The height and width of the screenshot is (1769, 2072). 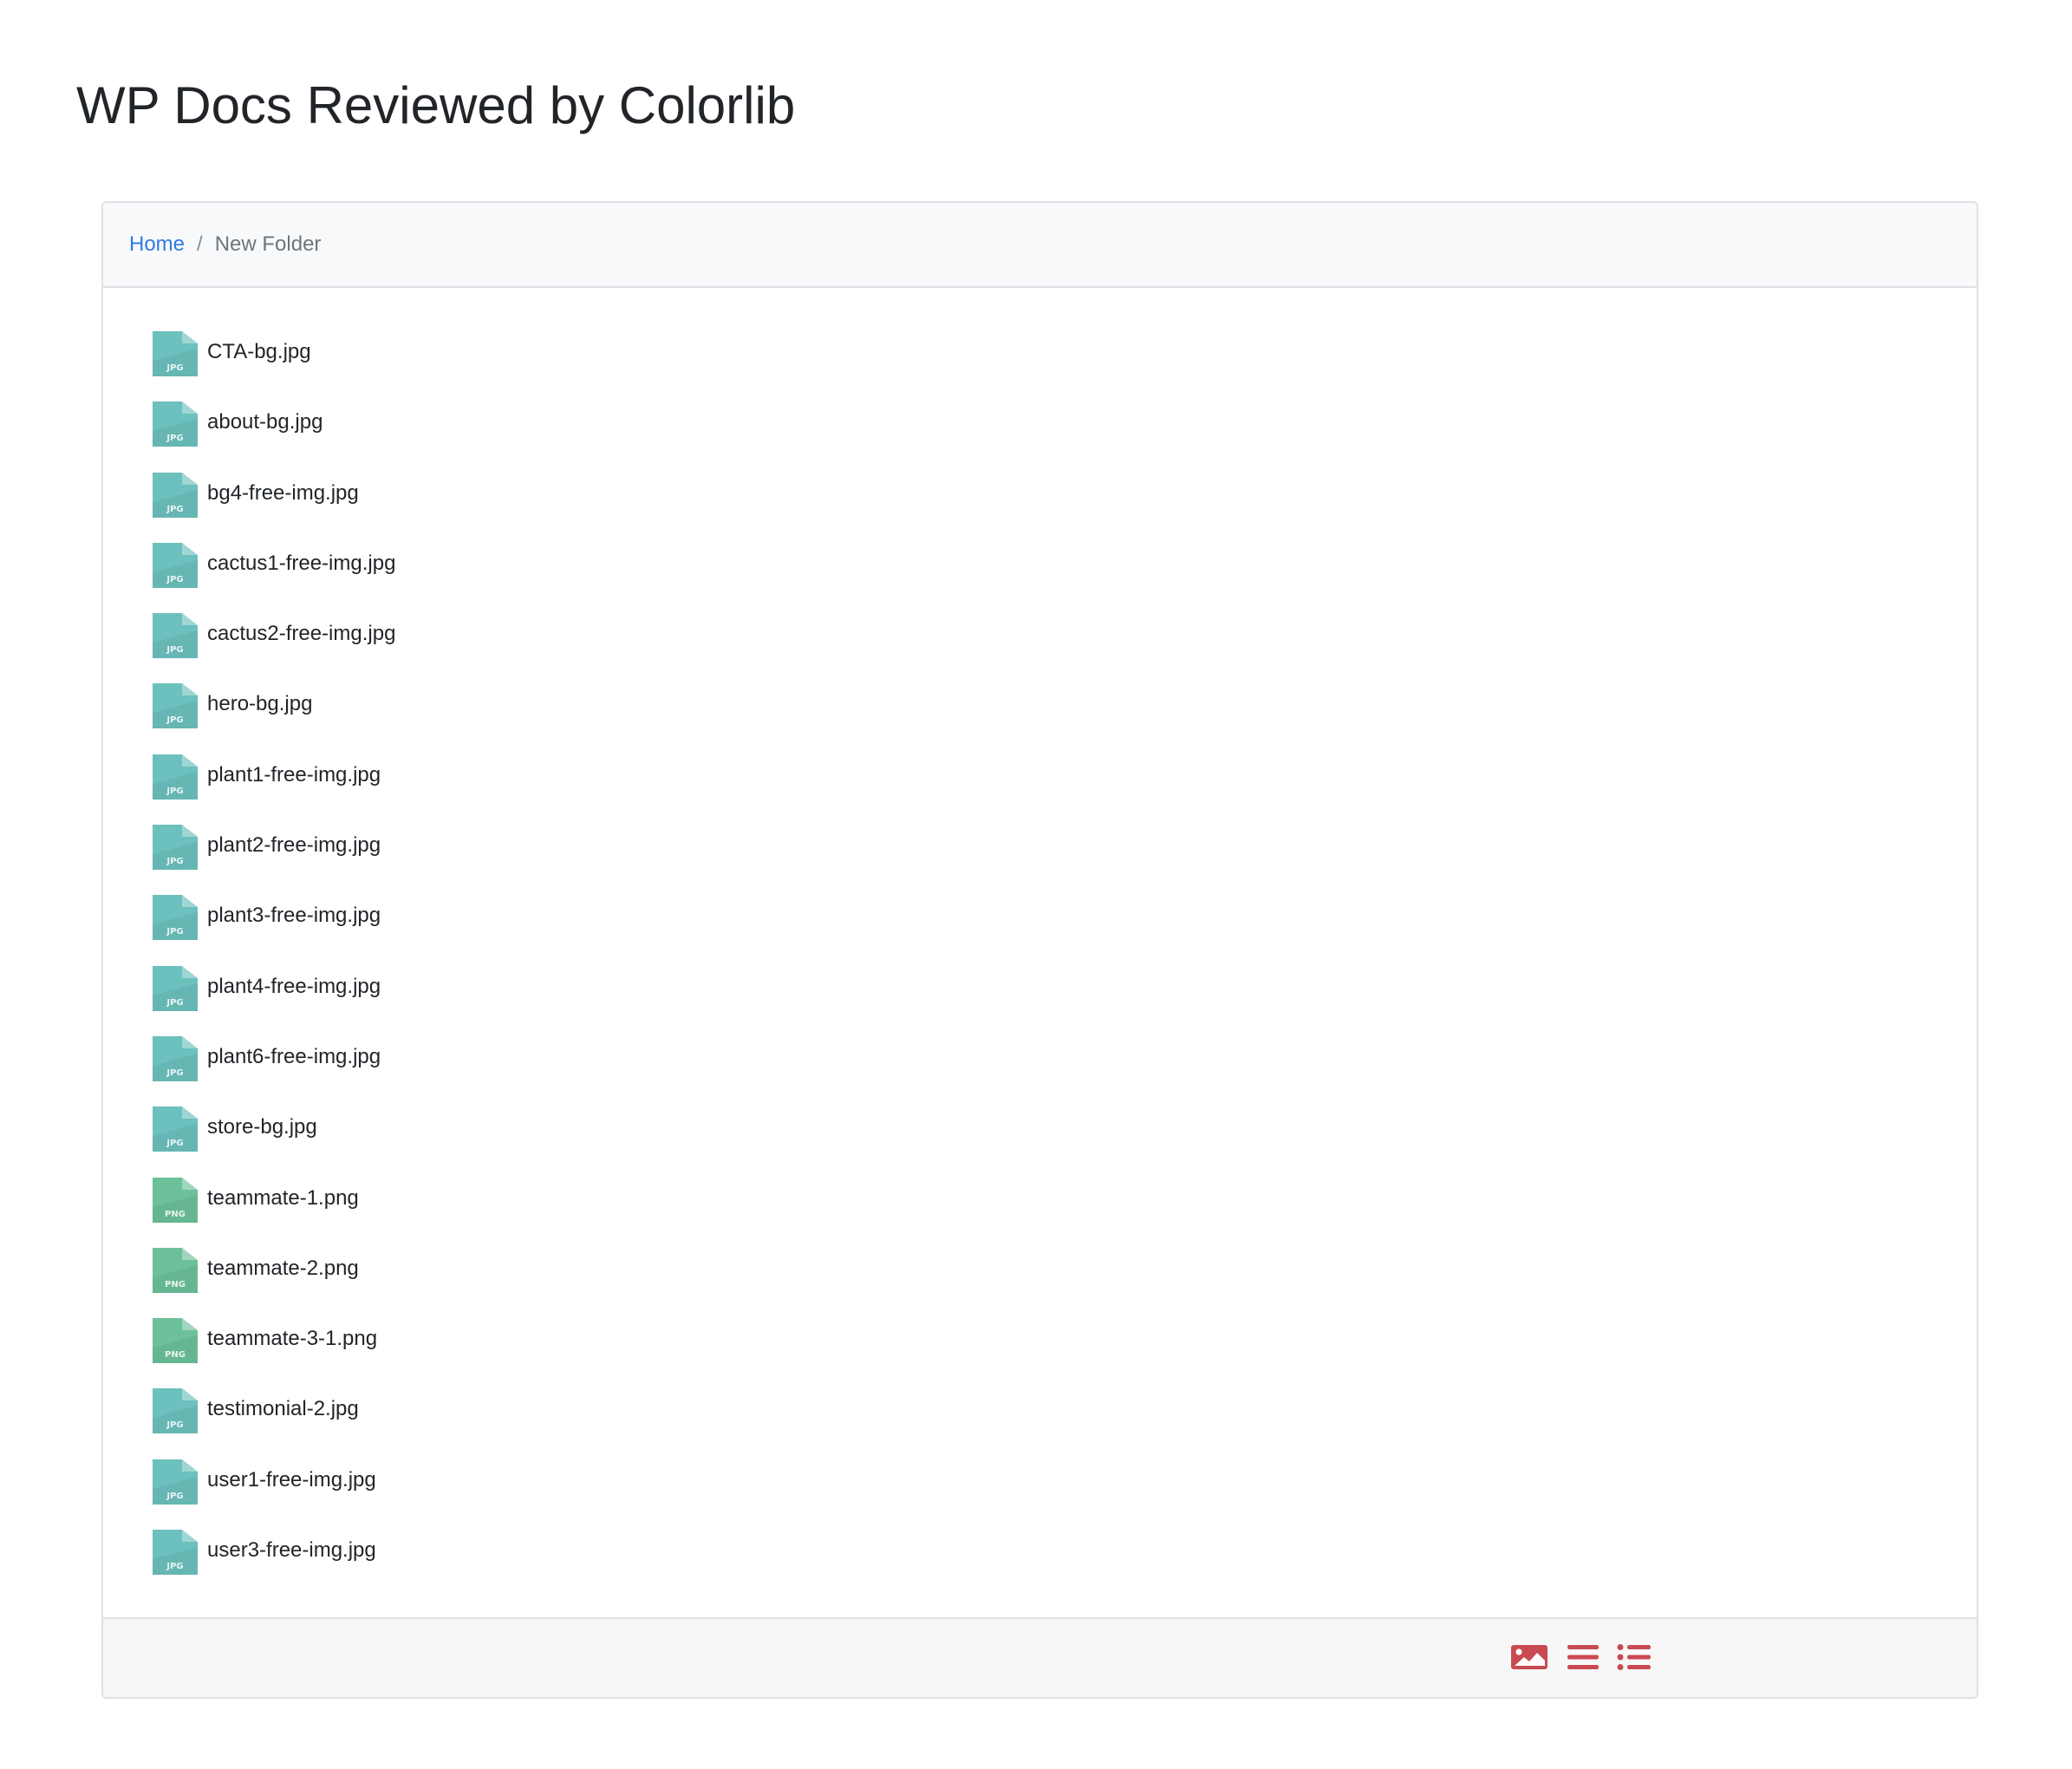 I want to click on file-item: JPG store-bg.jpg, so click(x=274, y=1141).